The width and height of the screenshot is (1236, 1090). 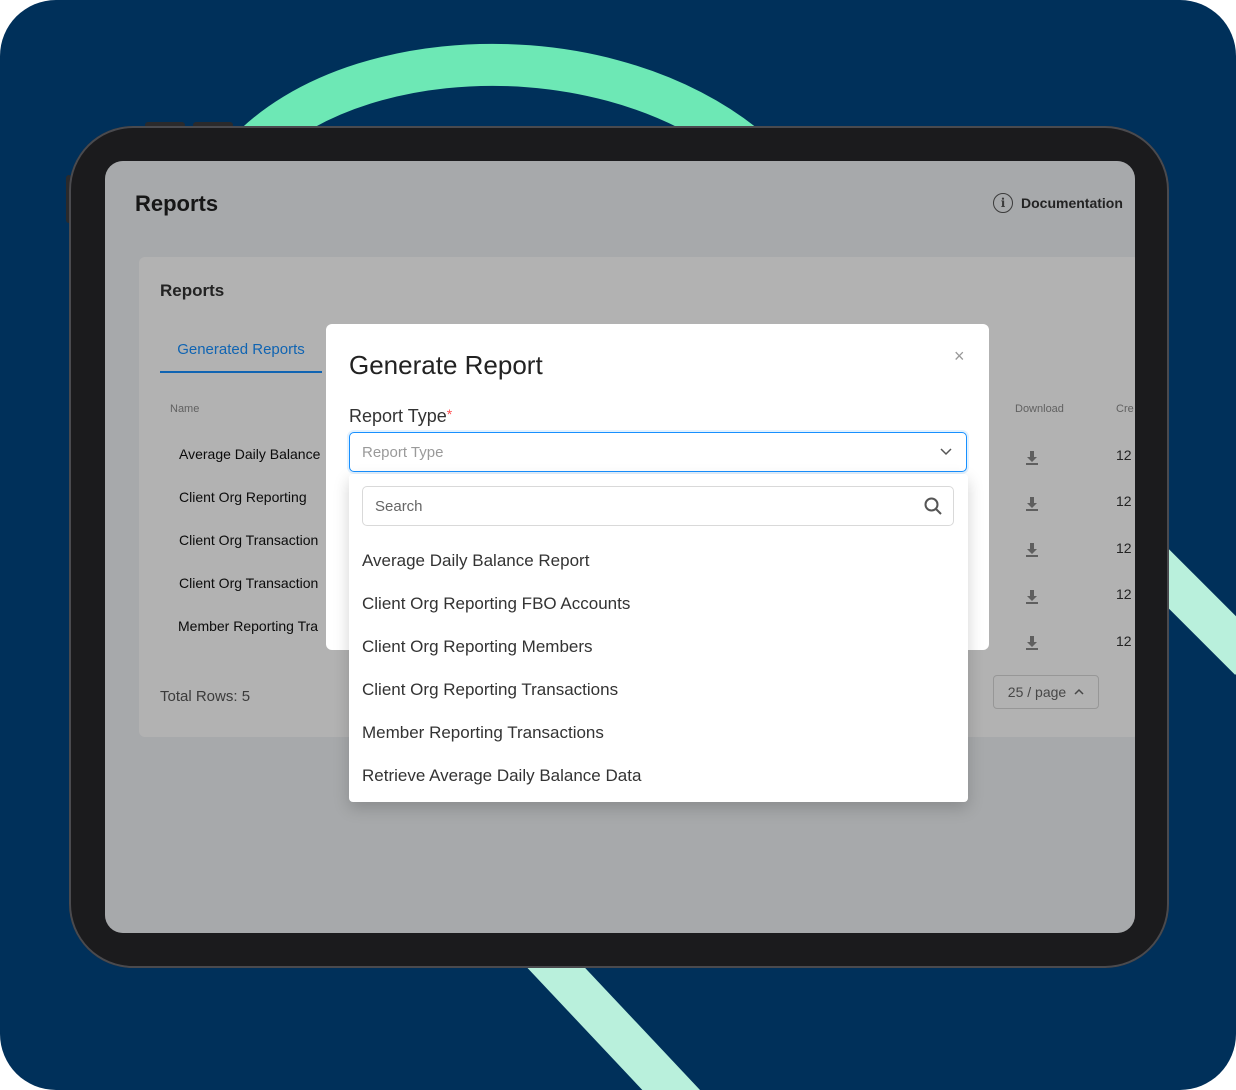 I want to click on close-icon: ×, so click(x=959, y=356).